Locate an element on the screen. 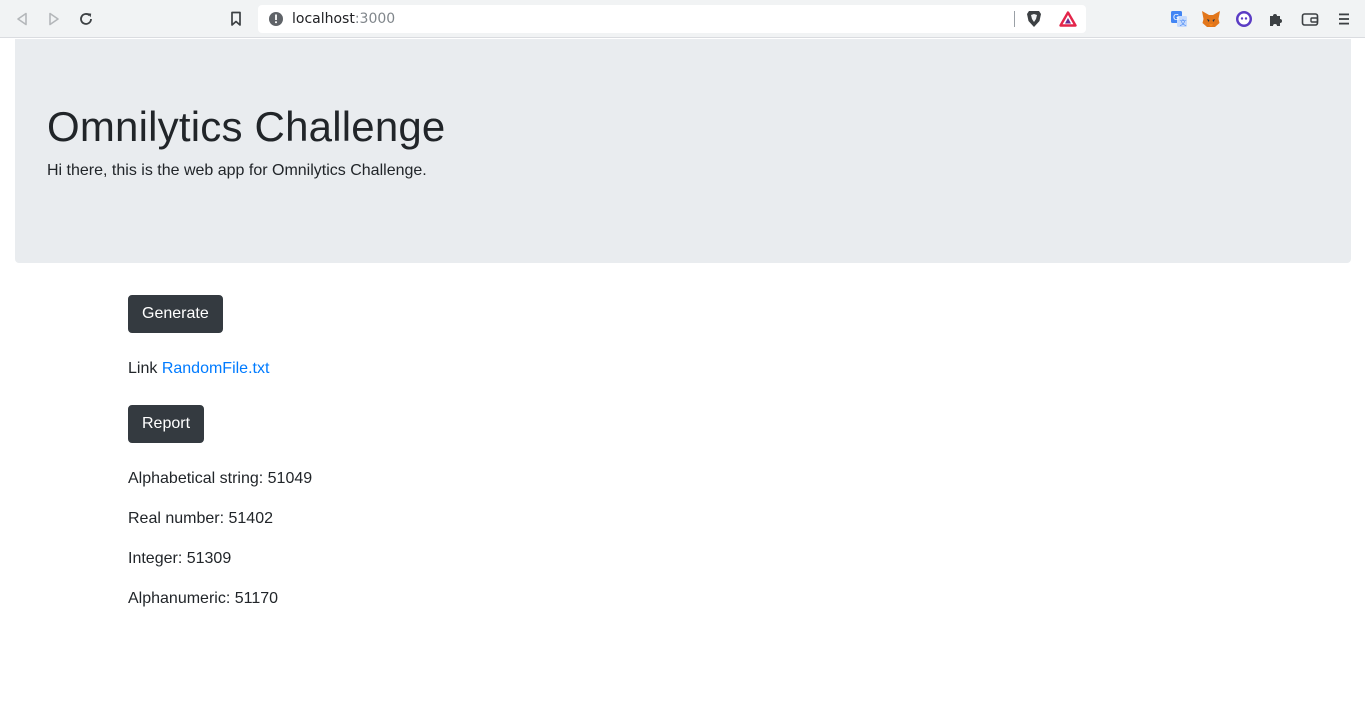  url-host: localhost is located at coordinates (323, 19).